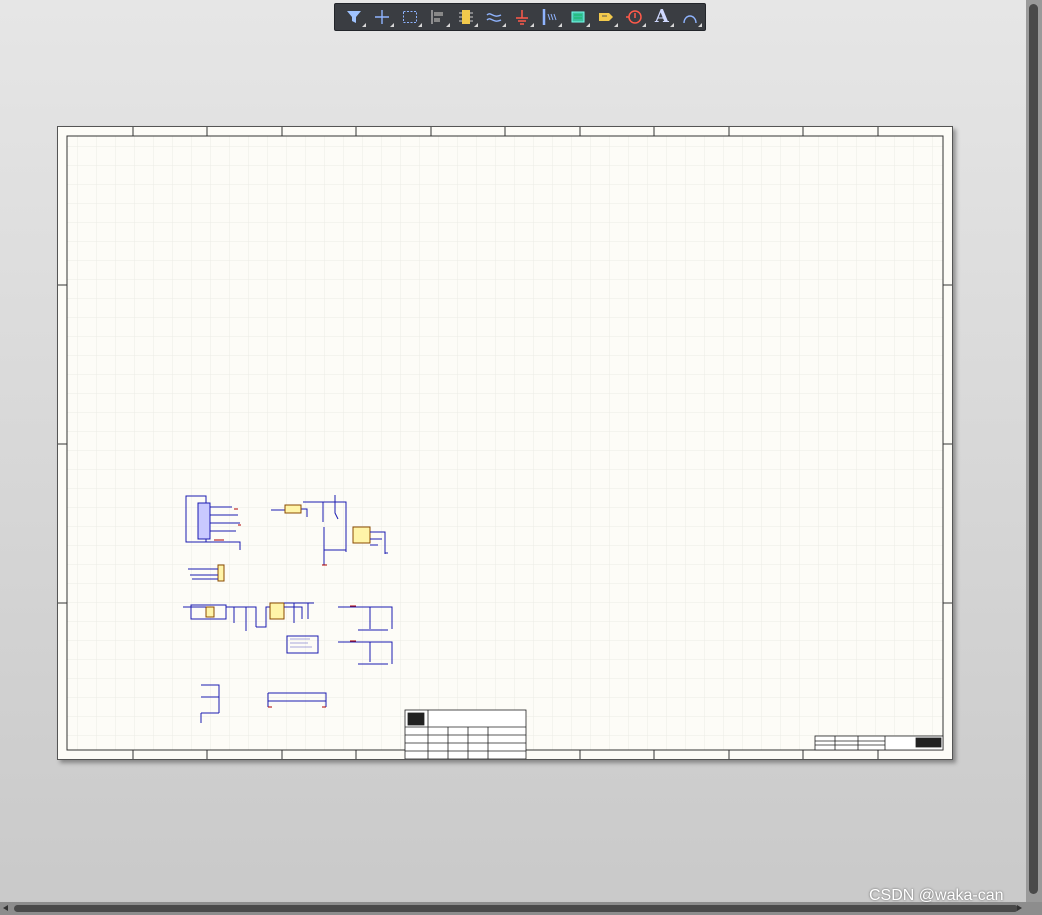  I want to click on filter-button, so click(354, 17).